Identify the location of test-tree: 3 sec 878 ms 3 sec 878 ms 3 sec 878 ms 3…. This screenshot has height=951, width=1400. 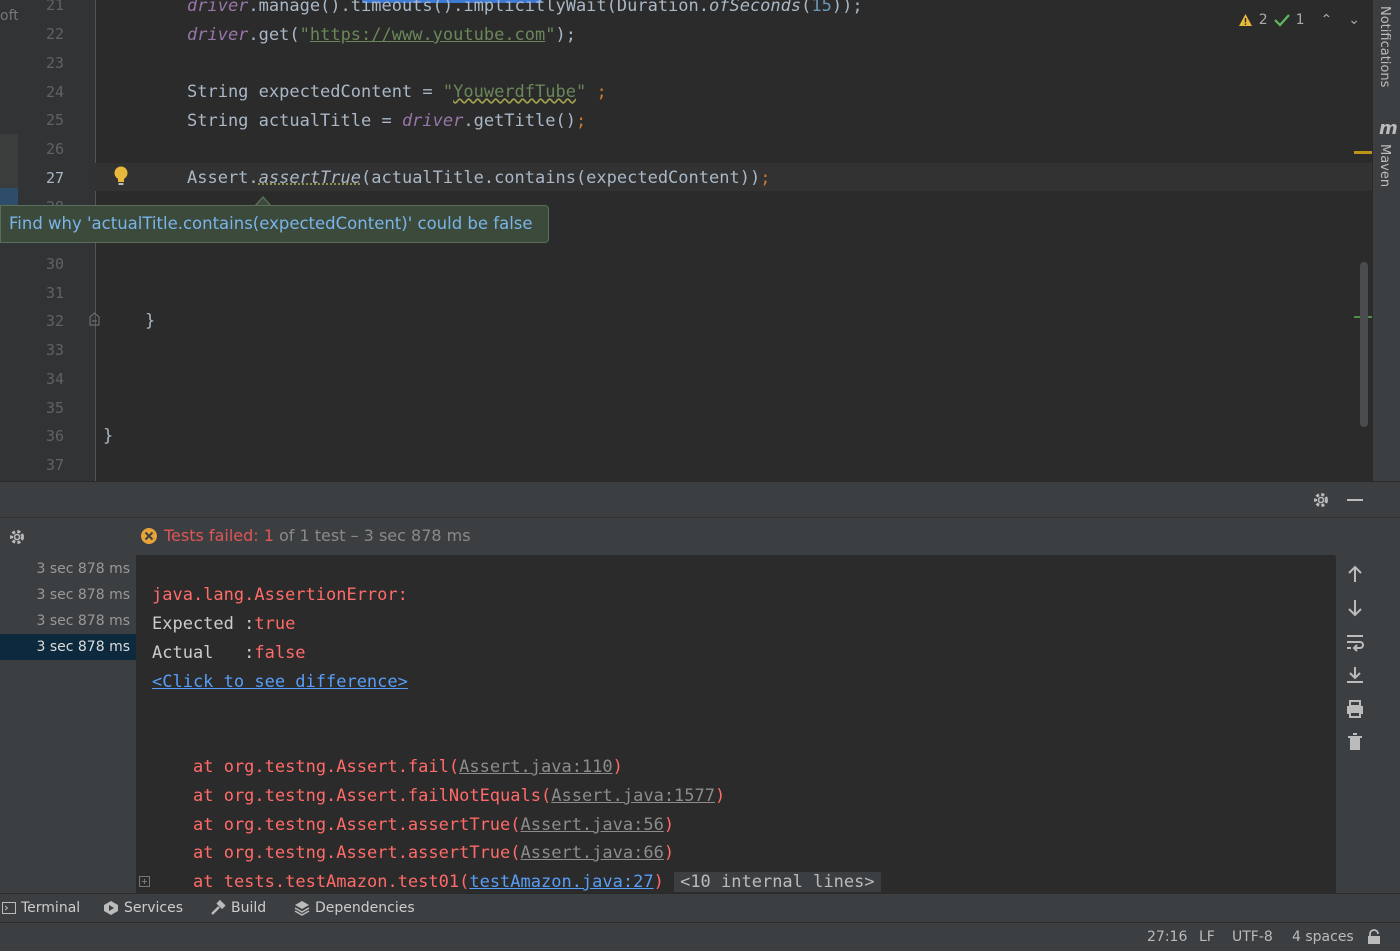
(68, 724).